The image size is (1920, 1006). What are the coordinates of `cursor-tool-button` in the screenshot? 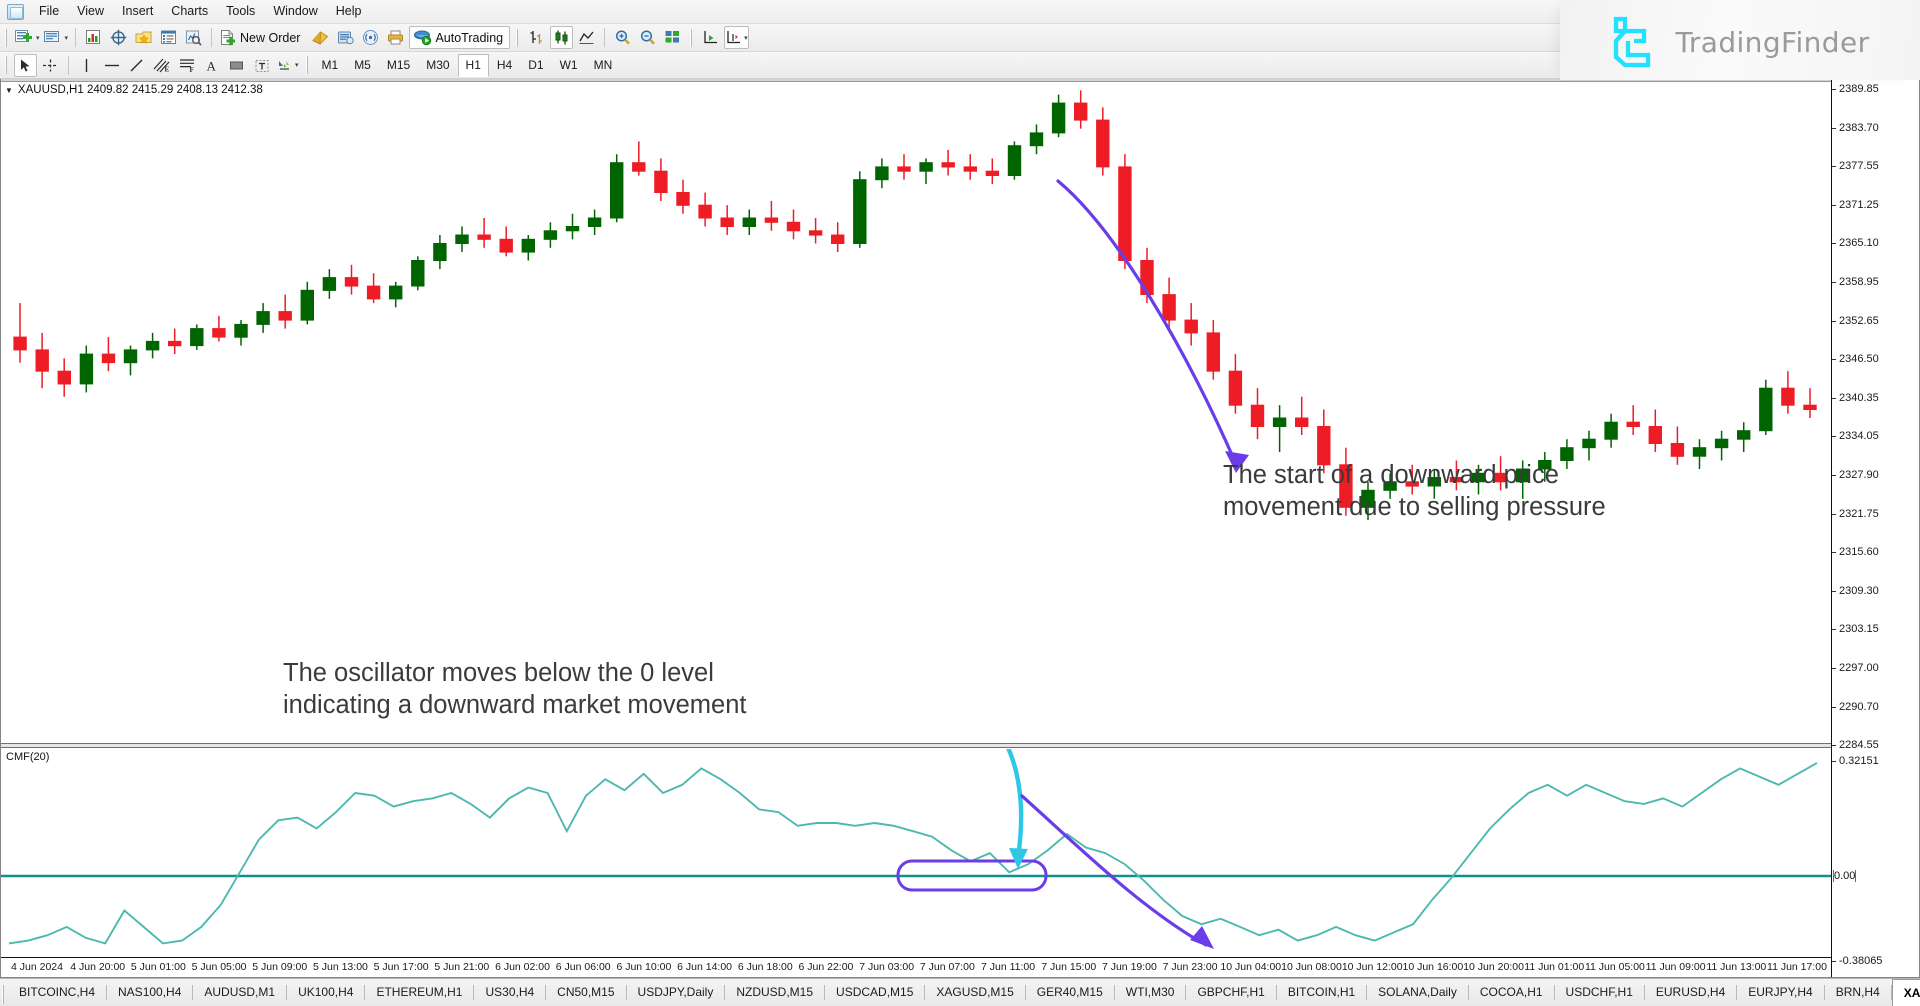 It's located at (25, 65).